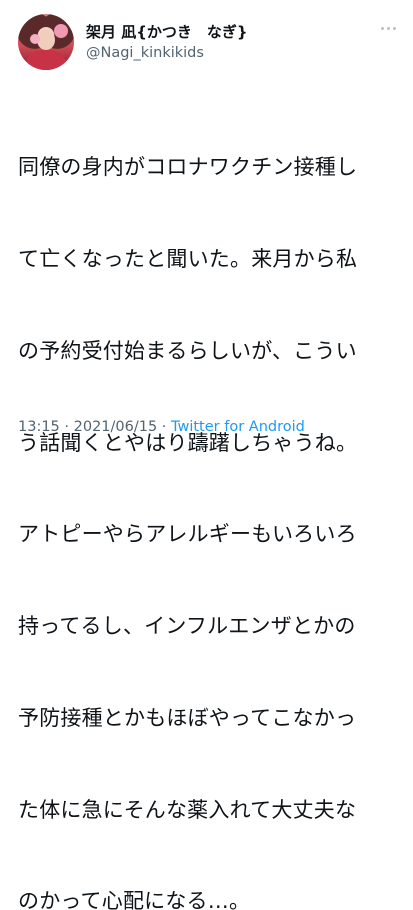  Describe the element at coordinates (187, 717) in the screenshot. I see `tweet-line: 予防接種とかもほぼやってこなかっ` at that location.